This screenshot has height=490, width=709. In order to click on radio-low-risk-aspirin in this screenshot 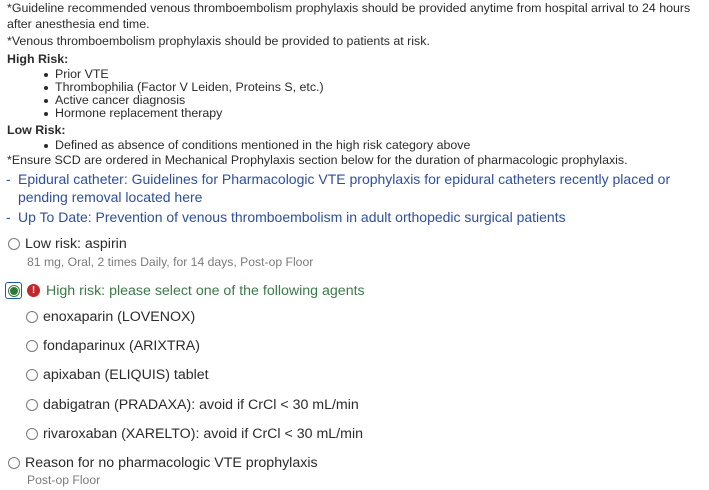, I will do `click(14, 244)`.